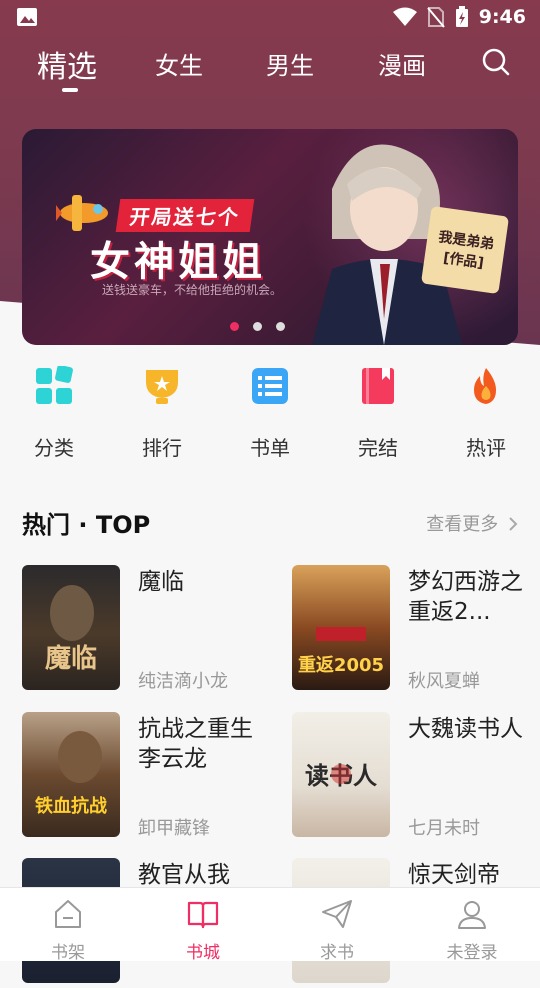  What do you see at coordinates (404, 16) in the screenshot?
I see `wifi-icon` at bounding box center [404, 16].